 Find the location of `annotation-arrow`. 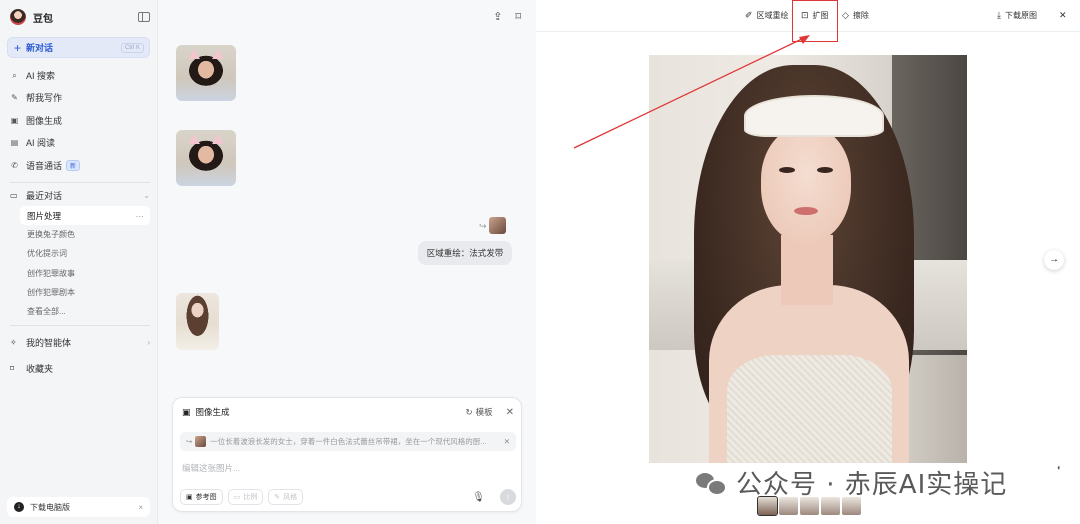

annotation-arrow is located at coordinates (691, 92).